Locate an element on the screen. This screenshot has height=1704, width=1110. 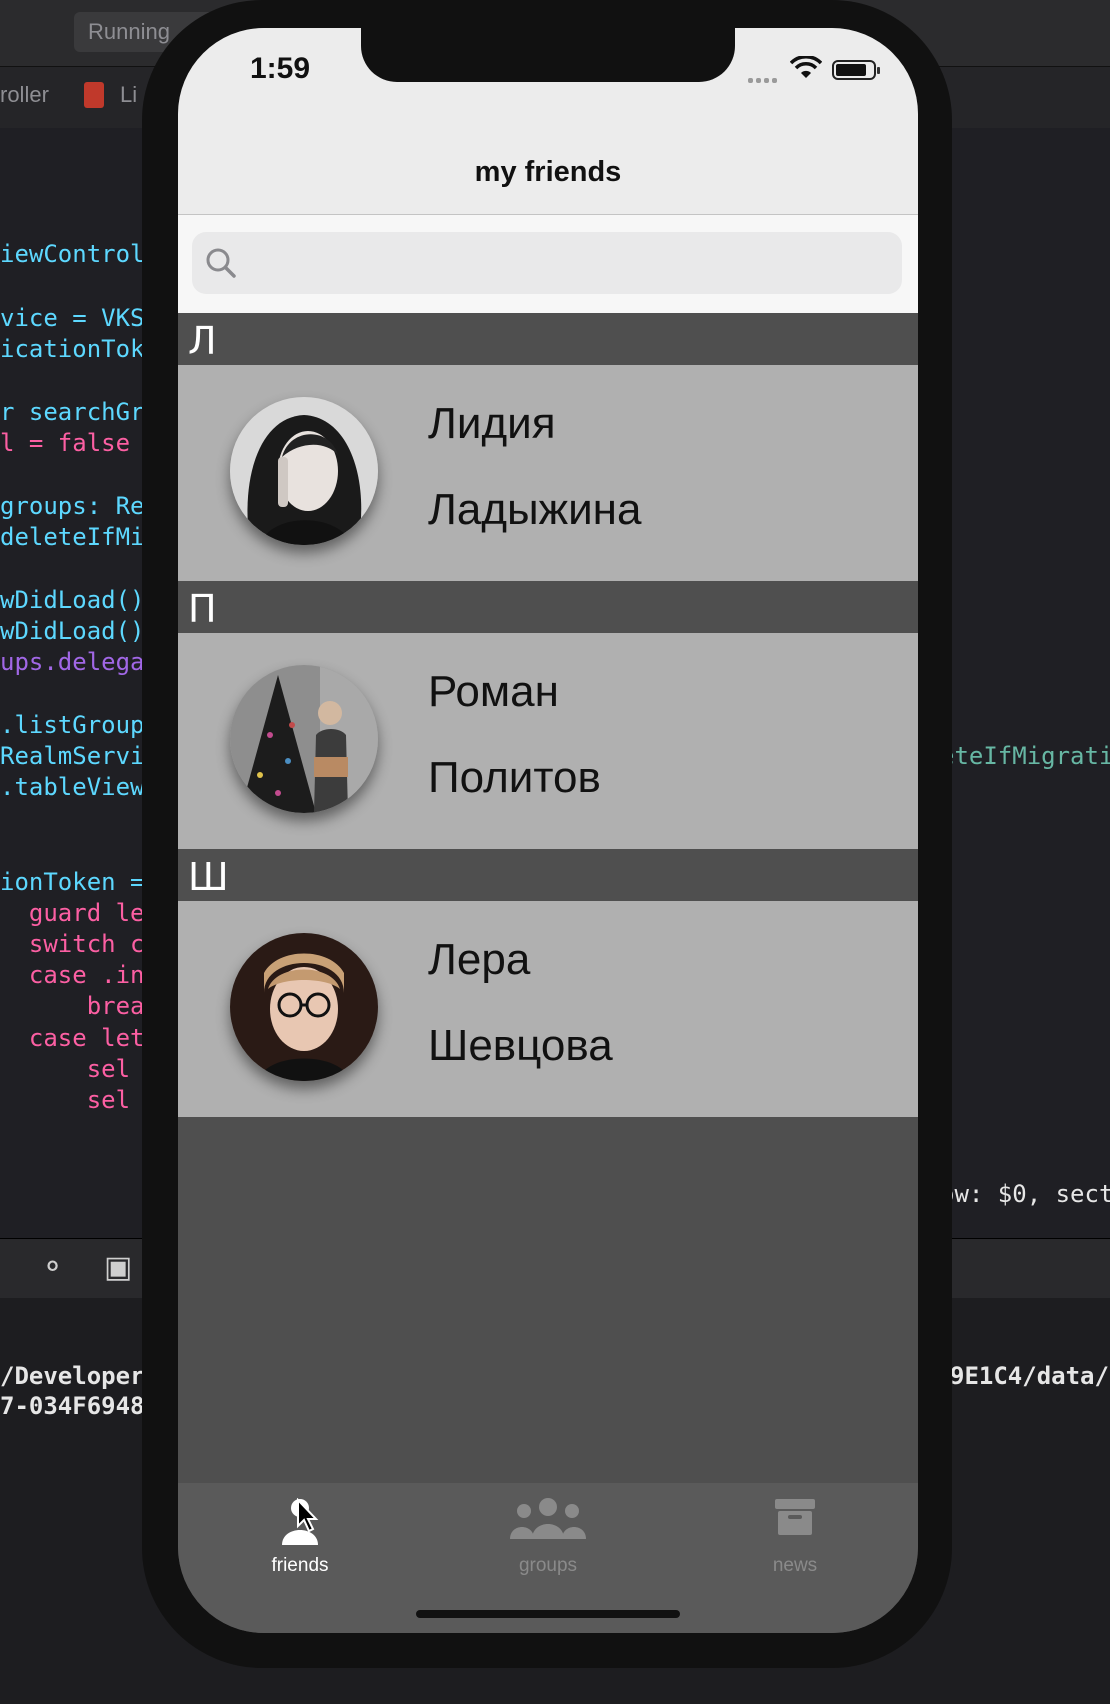
code-line: RealmServi is located at coordinates (72, 756).